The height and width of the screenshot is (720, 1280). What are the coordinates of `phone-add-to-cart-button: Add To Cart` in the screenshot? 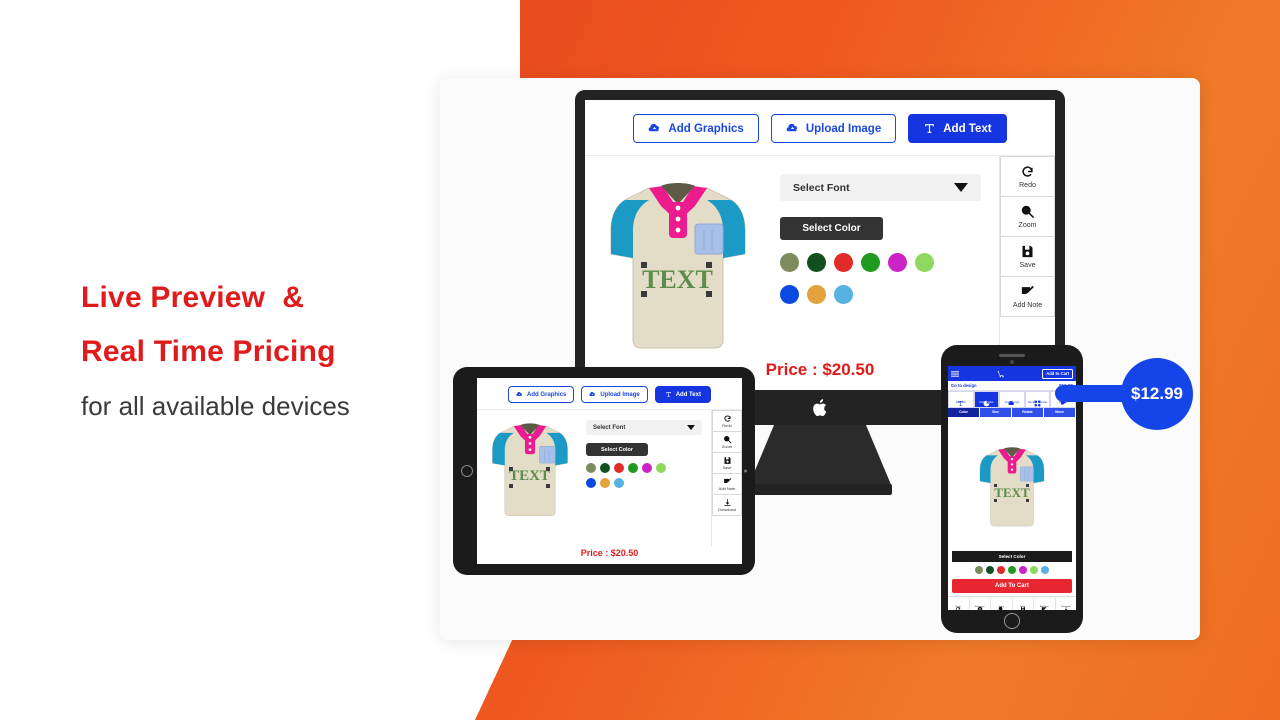 It's located at (1012, 586).